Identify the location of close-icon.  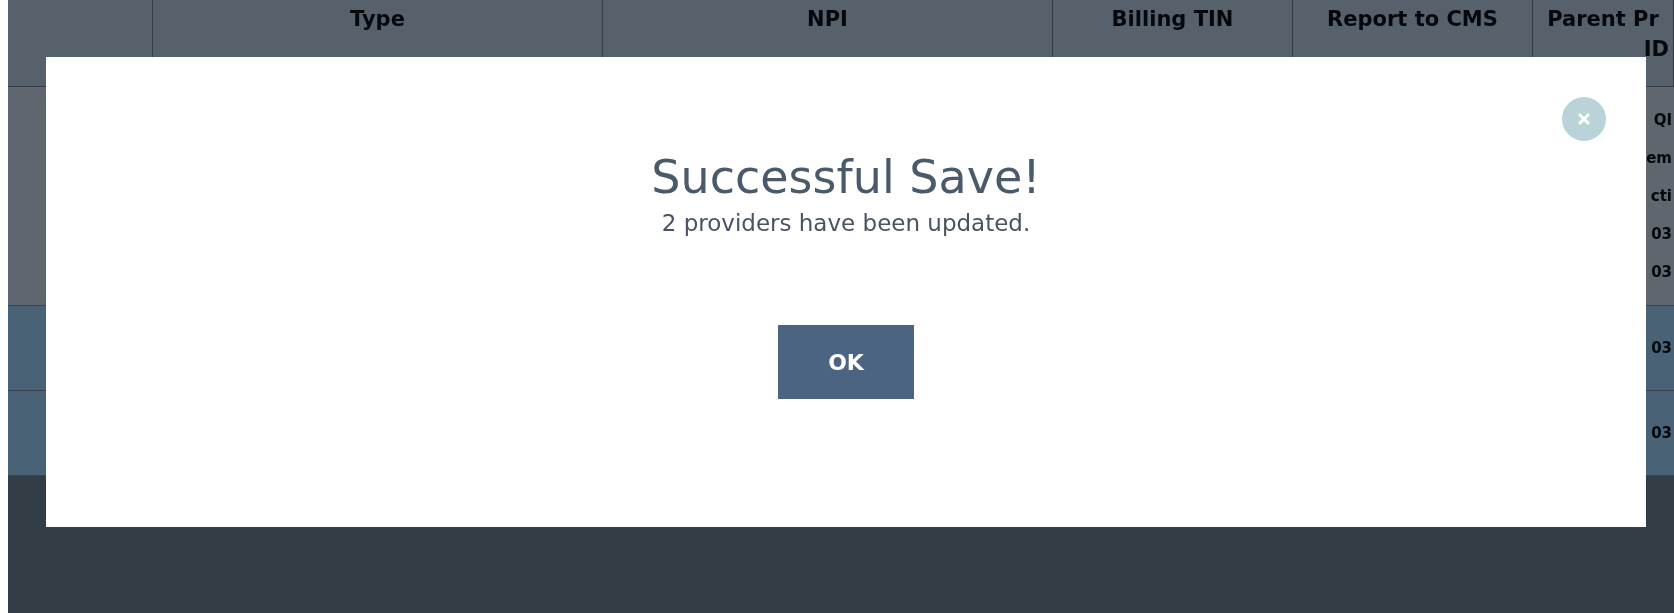
(1584, 119).